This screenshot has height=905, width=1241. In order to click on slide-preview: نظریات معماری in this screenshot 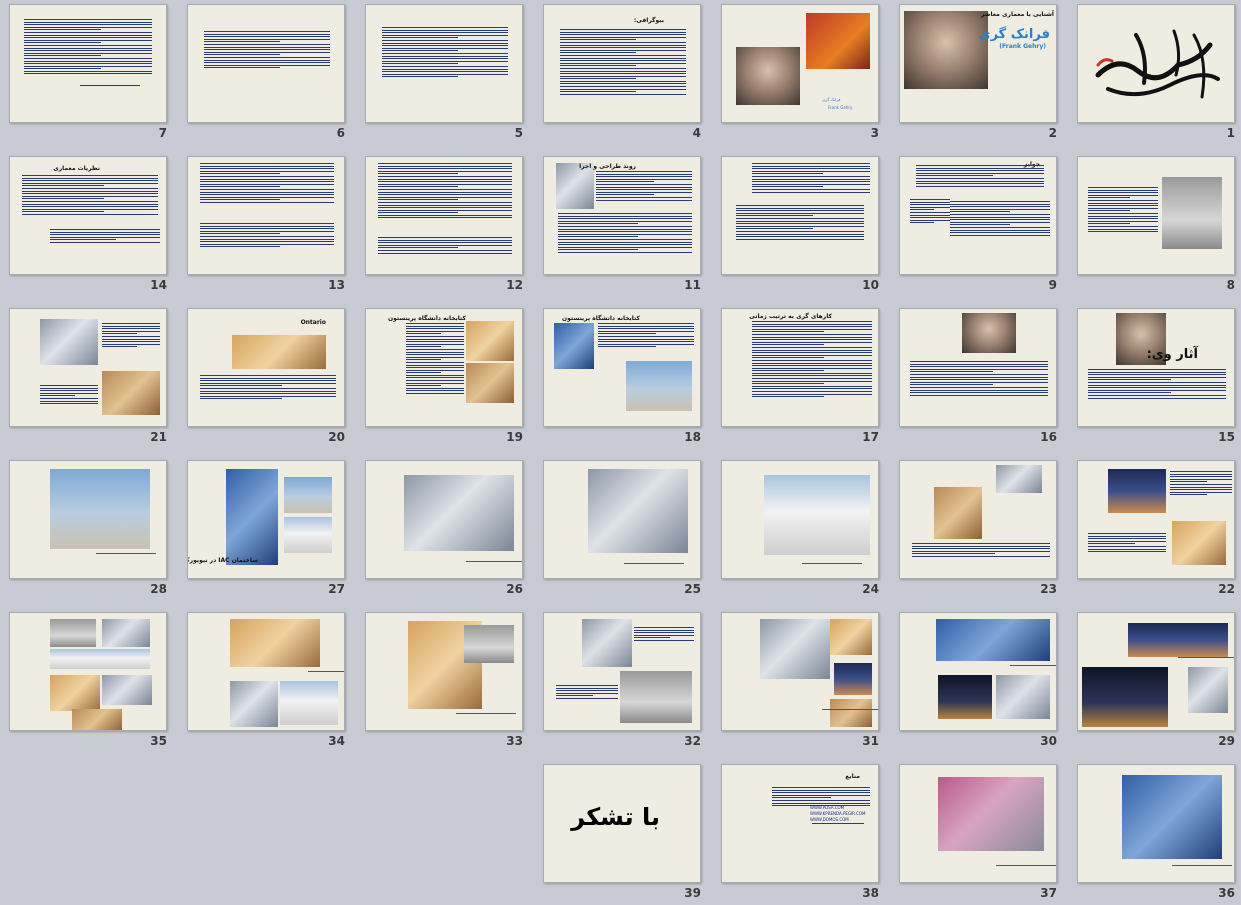, I will do `click(88, 215)`.